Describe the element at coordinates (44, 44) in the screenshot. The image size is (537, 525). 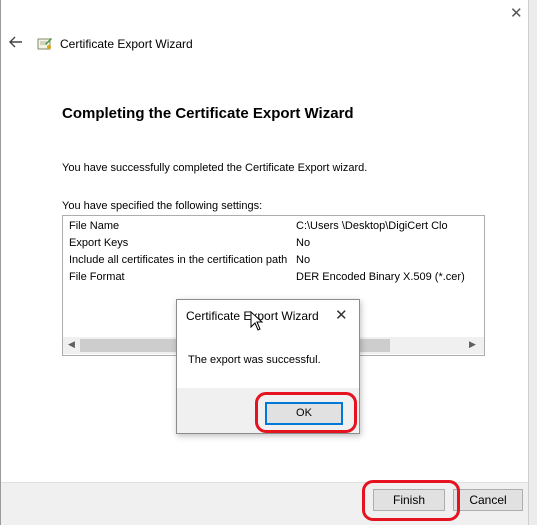
I see `certificate-icon` at that location.